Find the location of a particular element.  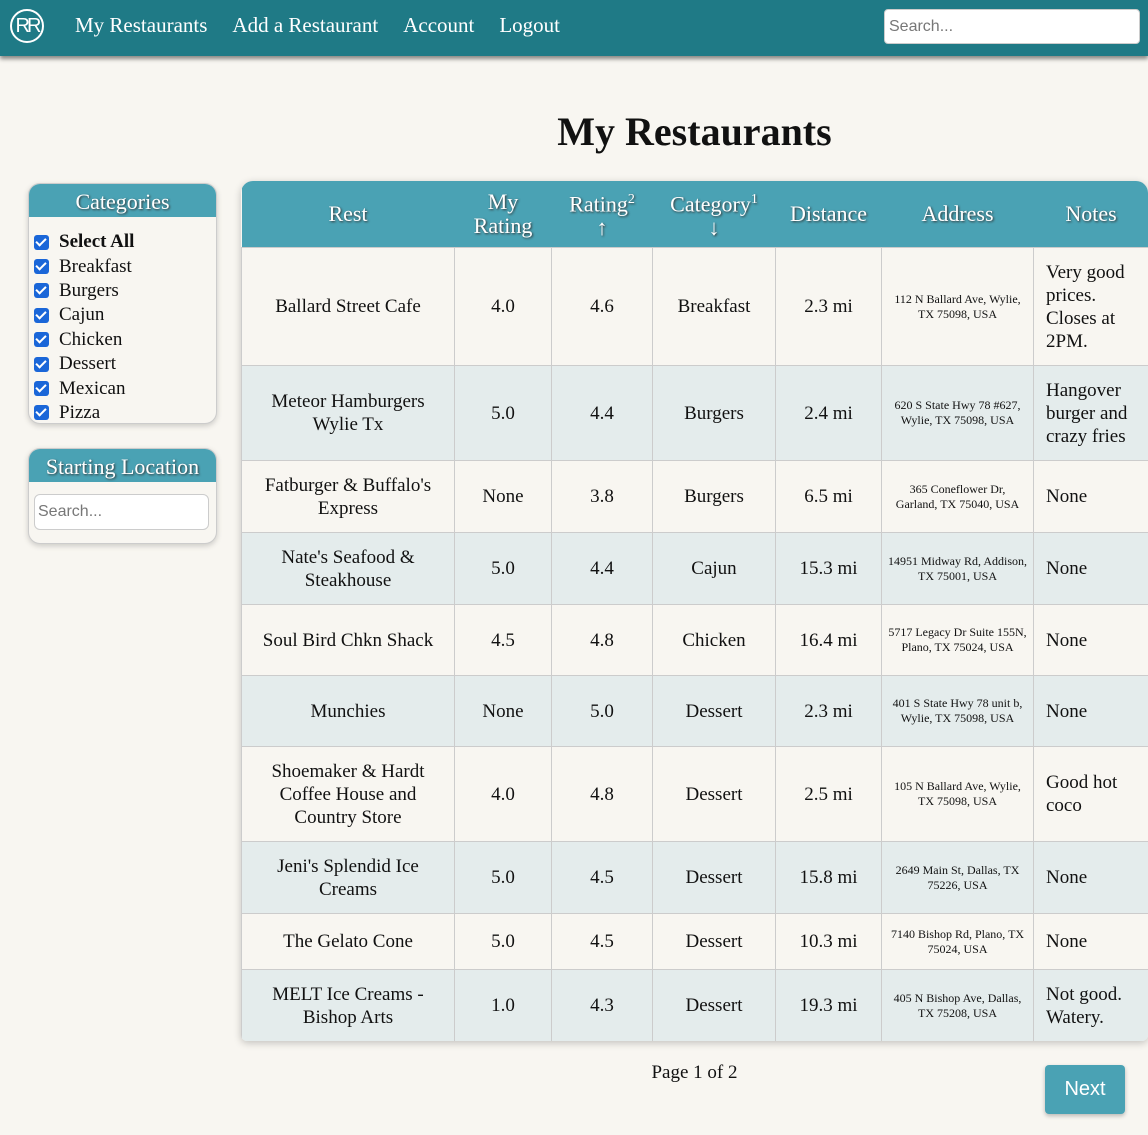

column-header-distance: Distance is located at coordinates (828, 214).